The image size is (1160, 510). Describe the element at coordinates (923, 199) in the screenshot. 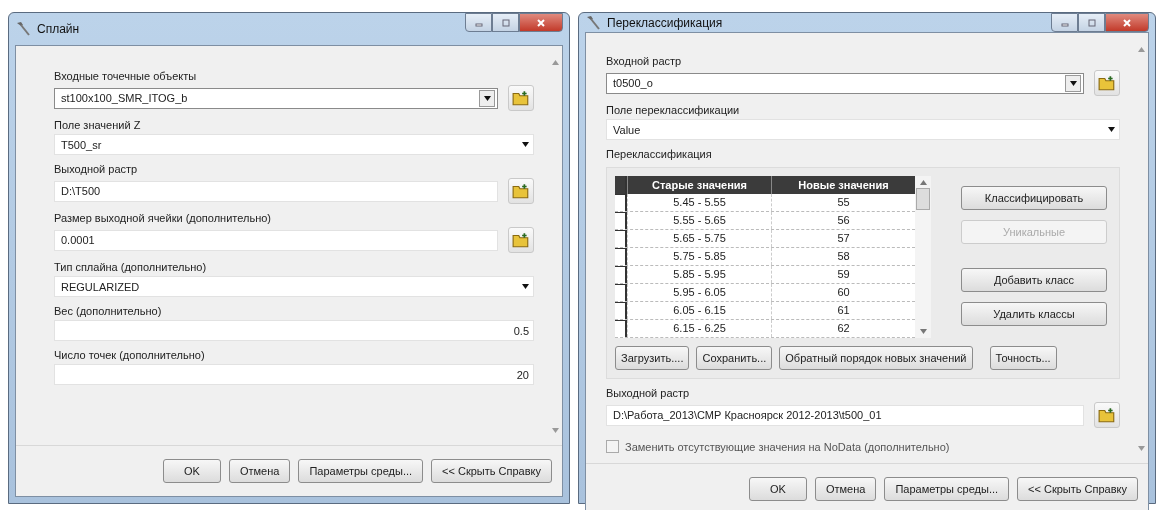

I see `scroll-thumb` at that location.